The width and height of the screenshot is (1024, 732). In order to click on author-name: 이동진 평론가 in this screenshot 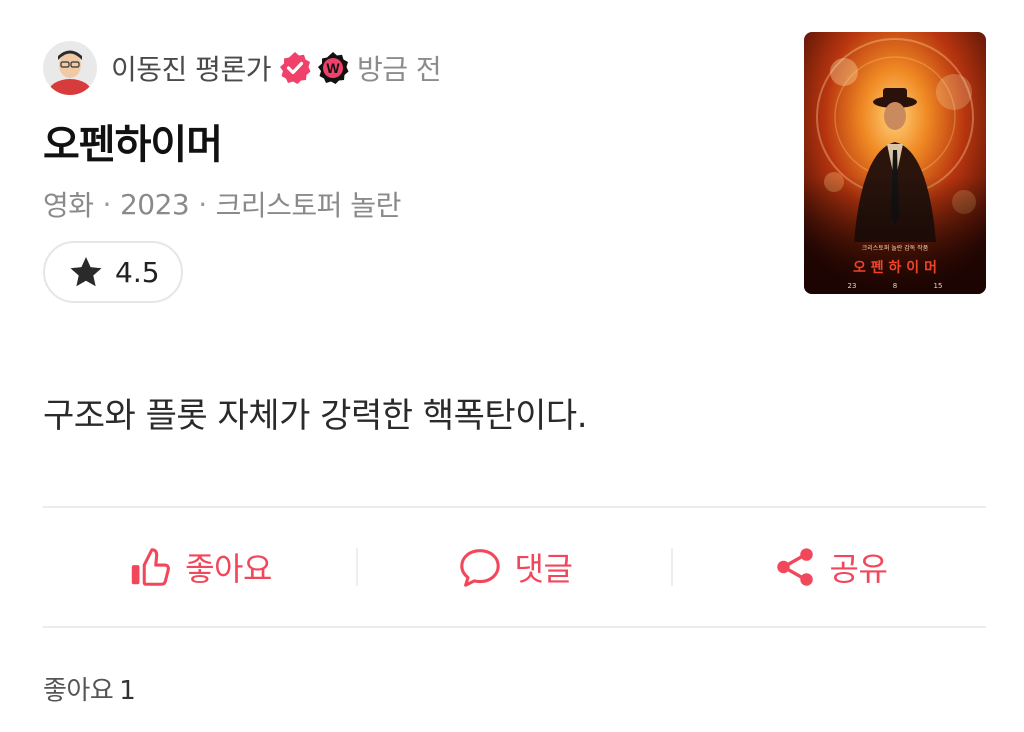, I will do `click(191, 68)`.